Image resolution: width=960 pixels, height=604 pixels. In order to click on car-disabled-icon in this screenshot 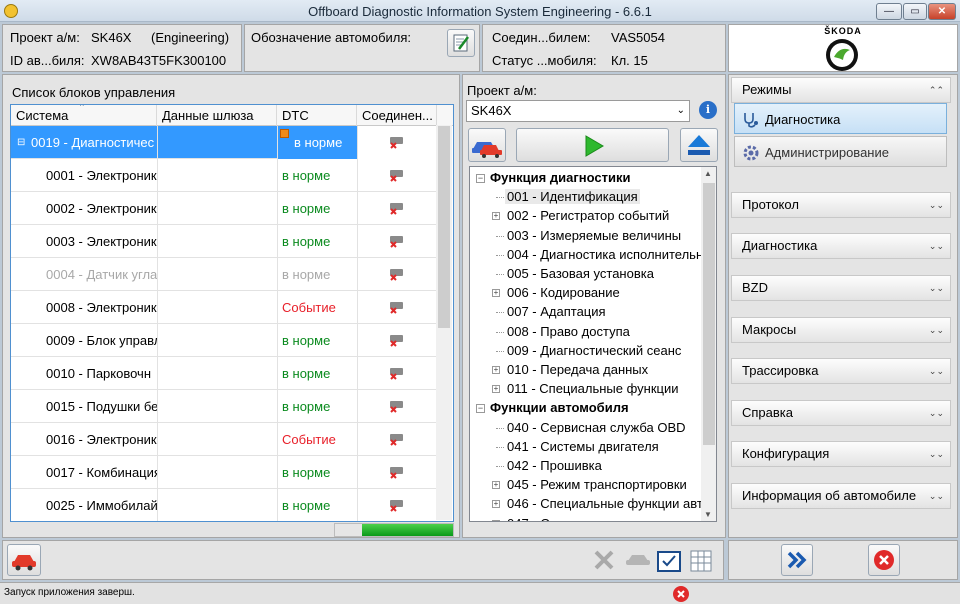, I will do `click(638, 560)`.